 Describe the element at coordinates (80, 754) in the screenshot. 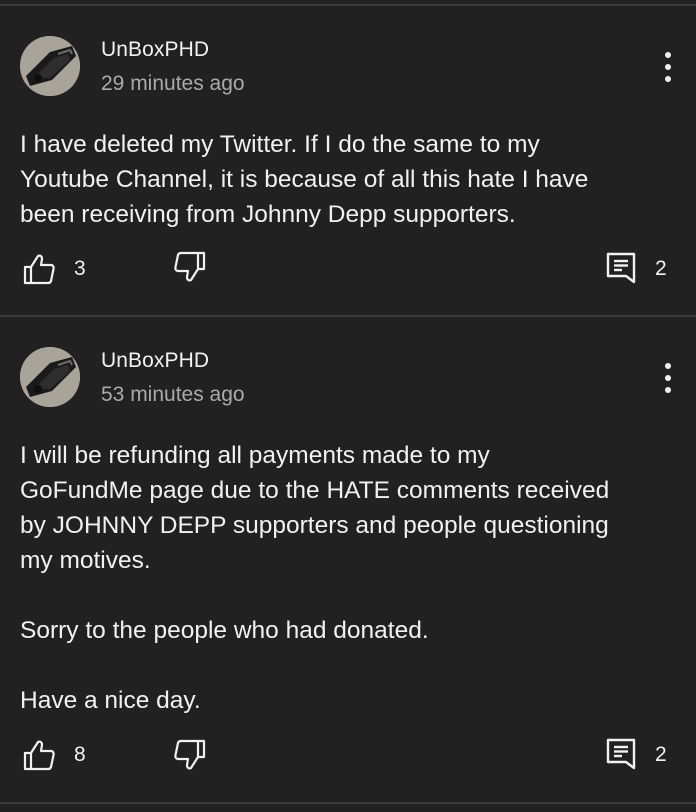

I see `like-count: 8` at that location.